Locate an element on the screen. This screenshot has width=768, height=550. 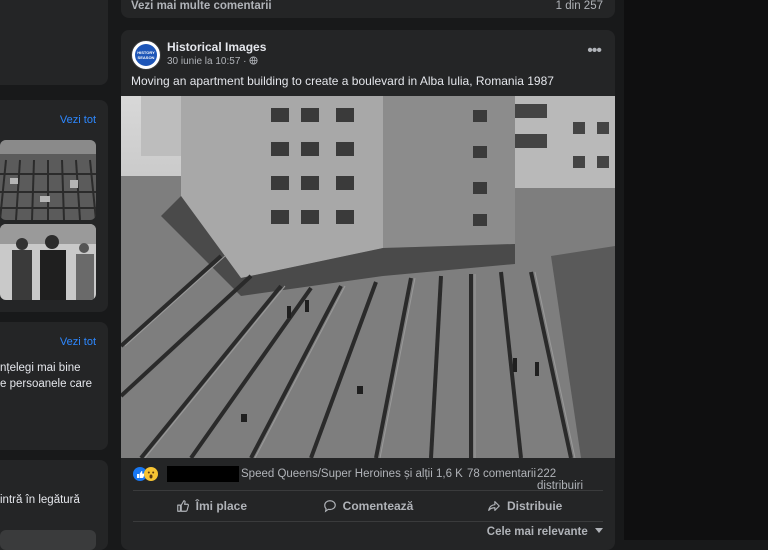
see-all-link: Vezi tot is located at coordinates (78, 120).